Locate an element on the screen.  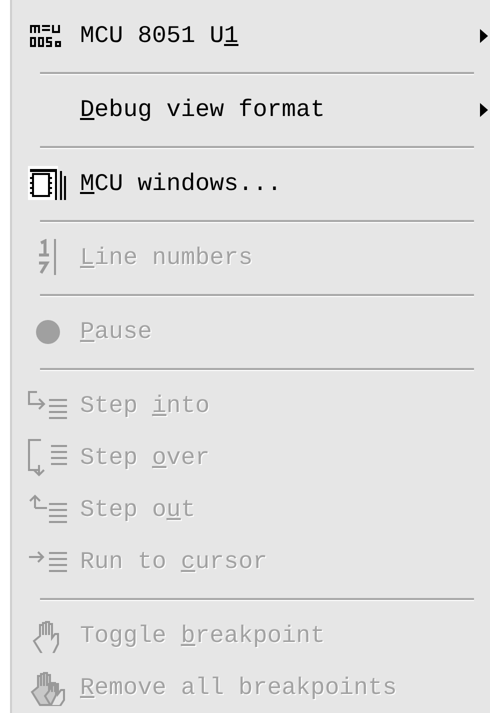
step-into-icon is located at coordinates (48, 406).